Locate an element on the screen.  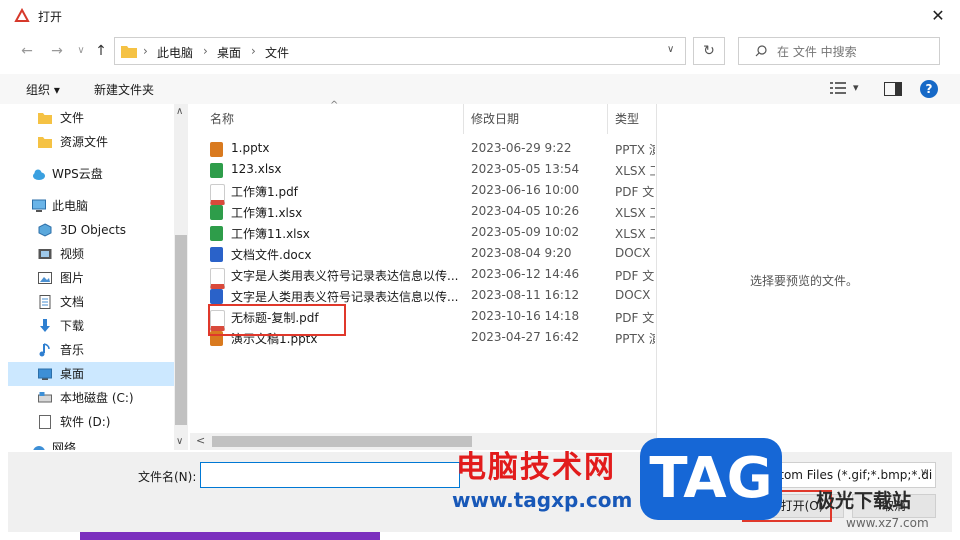
sidebar-item-label: 本地磁盘 (C:) is located at coordinates (97, 398).